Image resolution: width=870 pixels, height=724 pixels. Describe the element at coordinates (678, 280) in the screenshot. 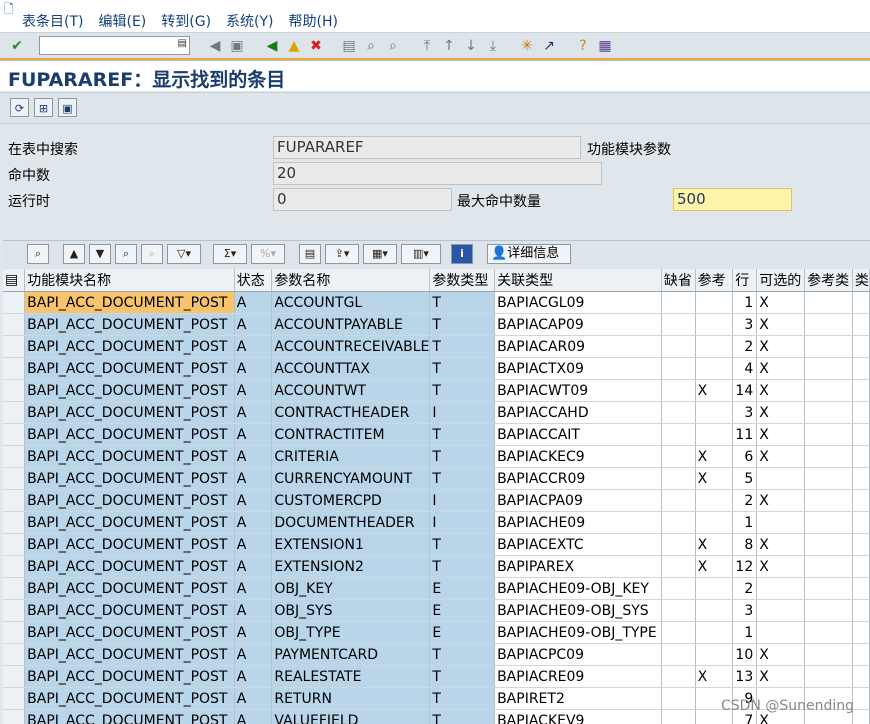

I see `col-default: 缺省` at that location.